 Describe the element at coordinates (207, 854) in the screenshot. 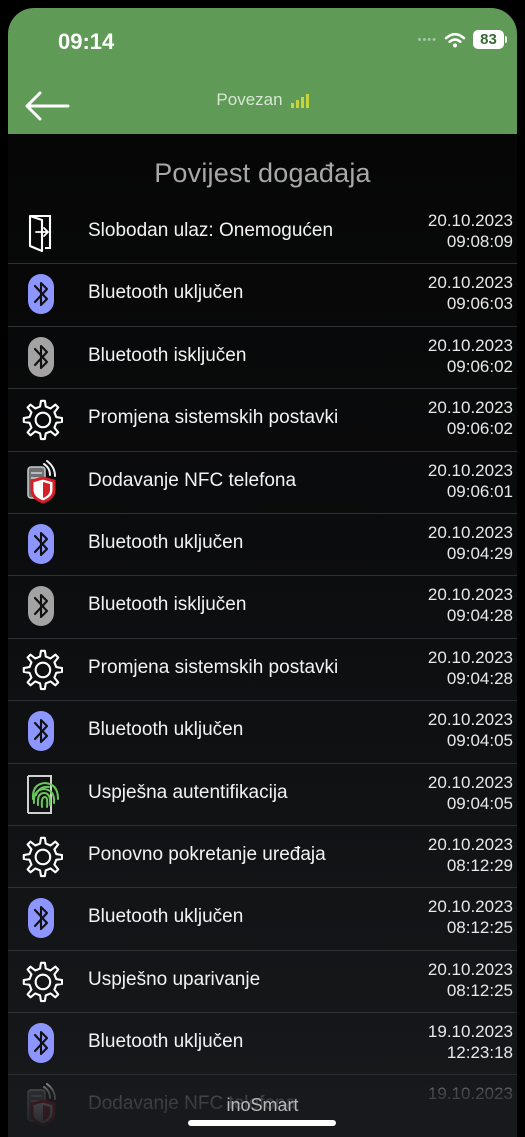

I see `event-label: Ponovno pokretanje uređaja` at that location.